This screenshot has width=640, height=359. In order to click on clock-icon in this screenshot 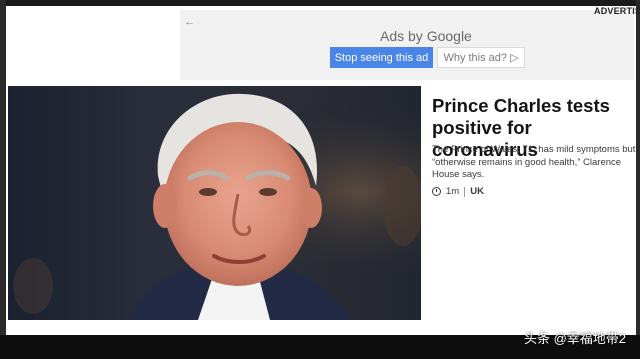, I will do `click(436, 191)`.